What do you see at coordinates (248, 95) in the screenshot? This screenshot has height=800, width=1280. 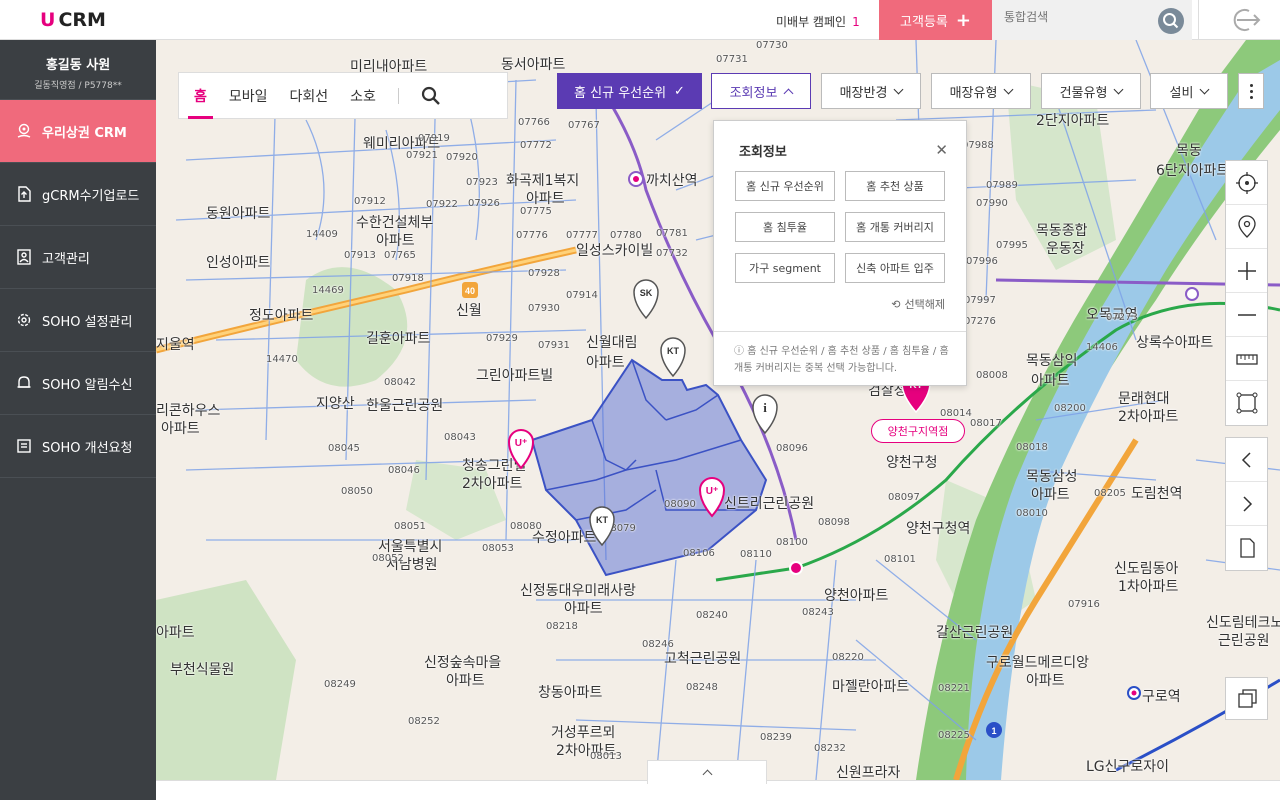 I see `tab-mobile: 모바일` at bounding box center [248, 95].